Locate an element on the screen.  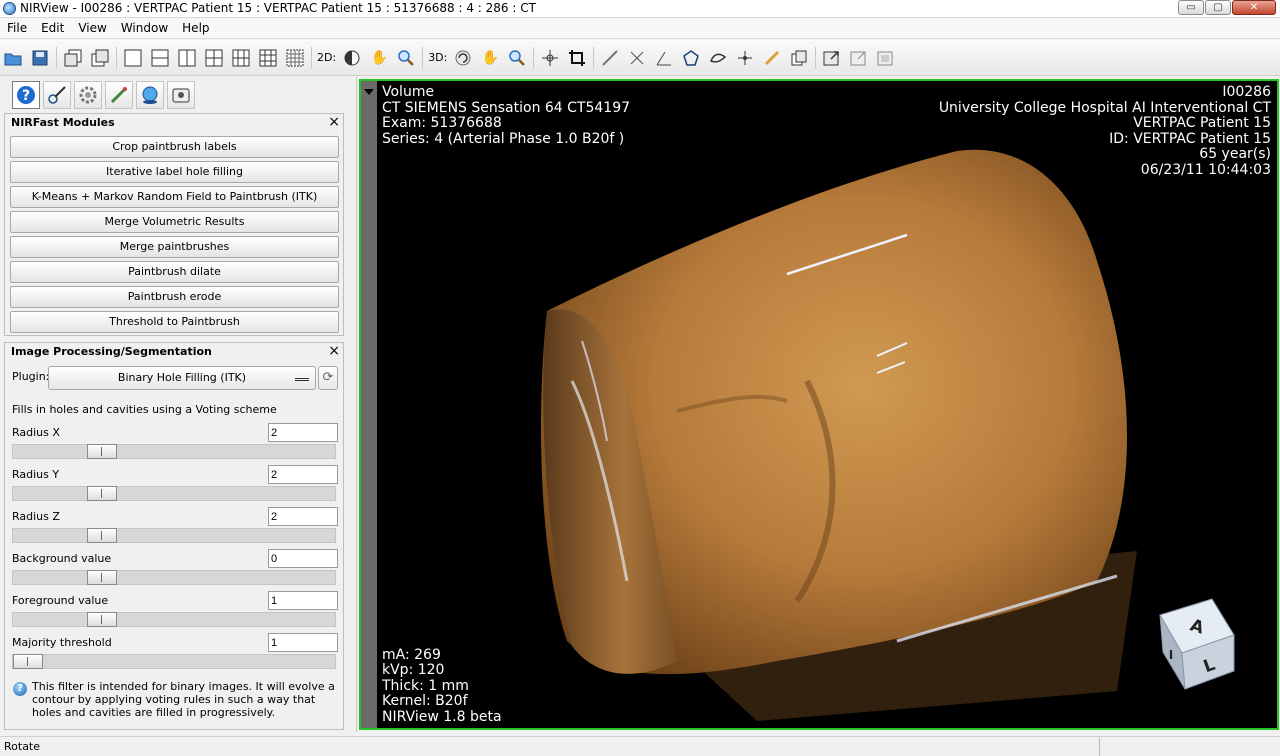
rotate-icon is located at coordinates (463, 58).